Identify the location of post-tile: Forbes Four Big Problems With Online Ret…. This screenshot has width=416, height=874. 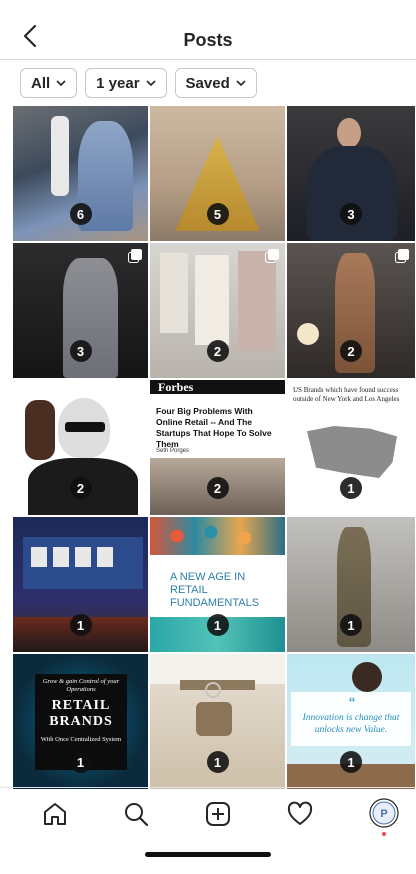
(217, 447).